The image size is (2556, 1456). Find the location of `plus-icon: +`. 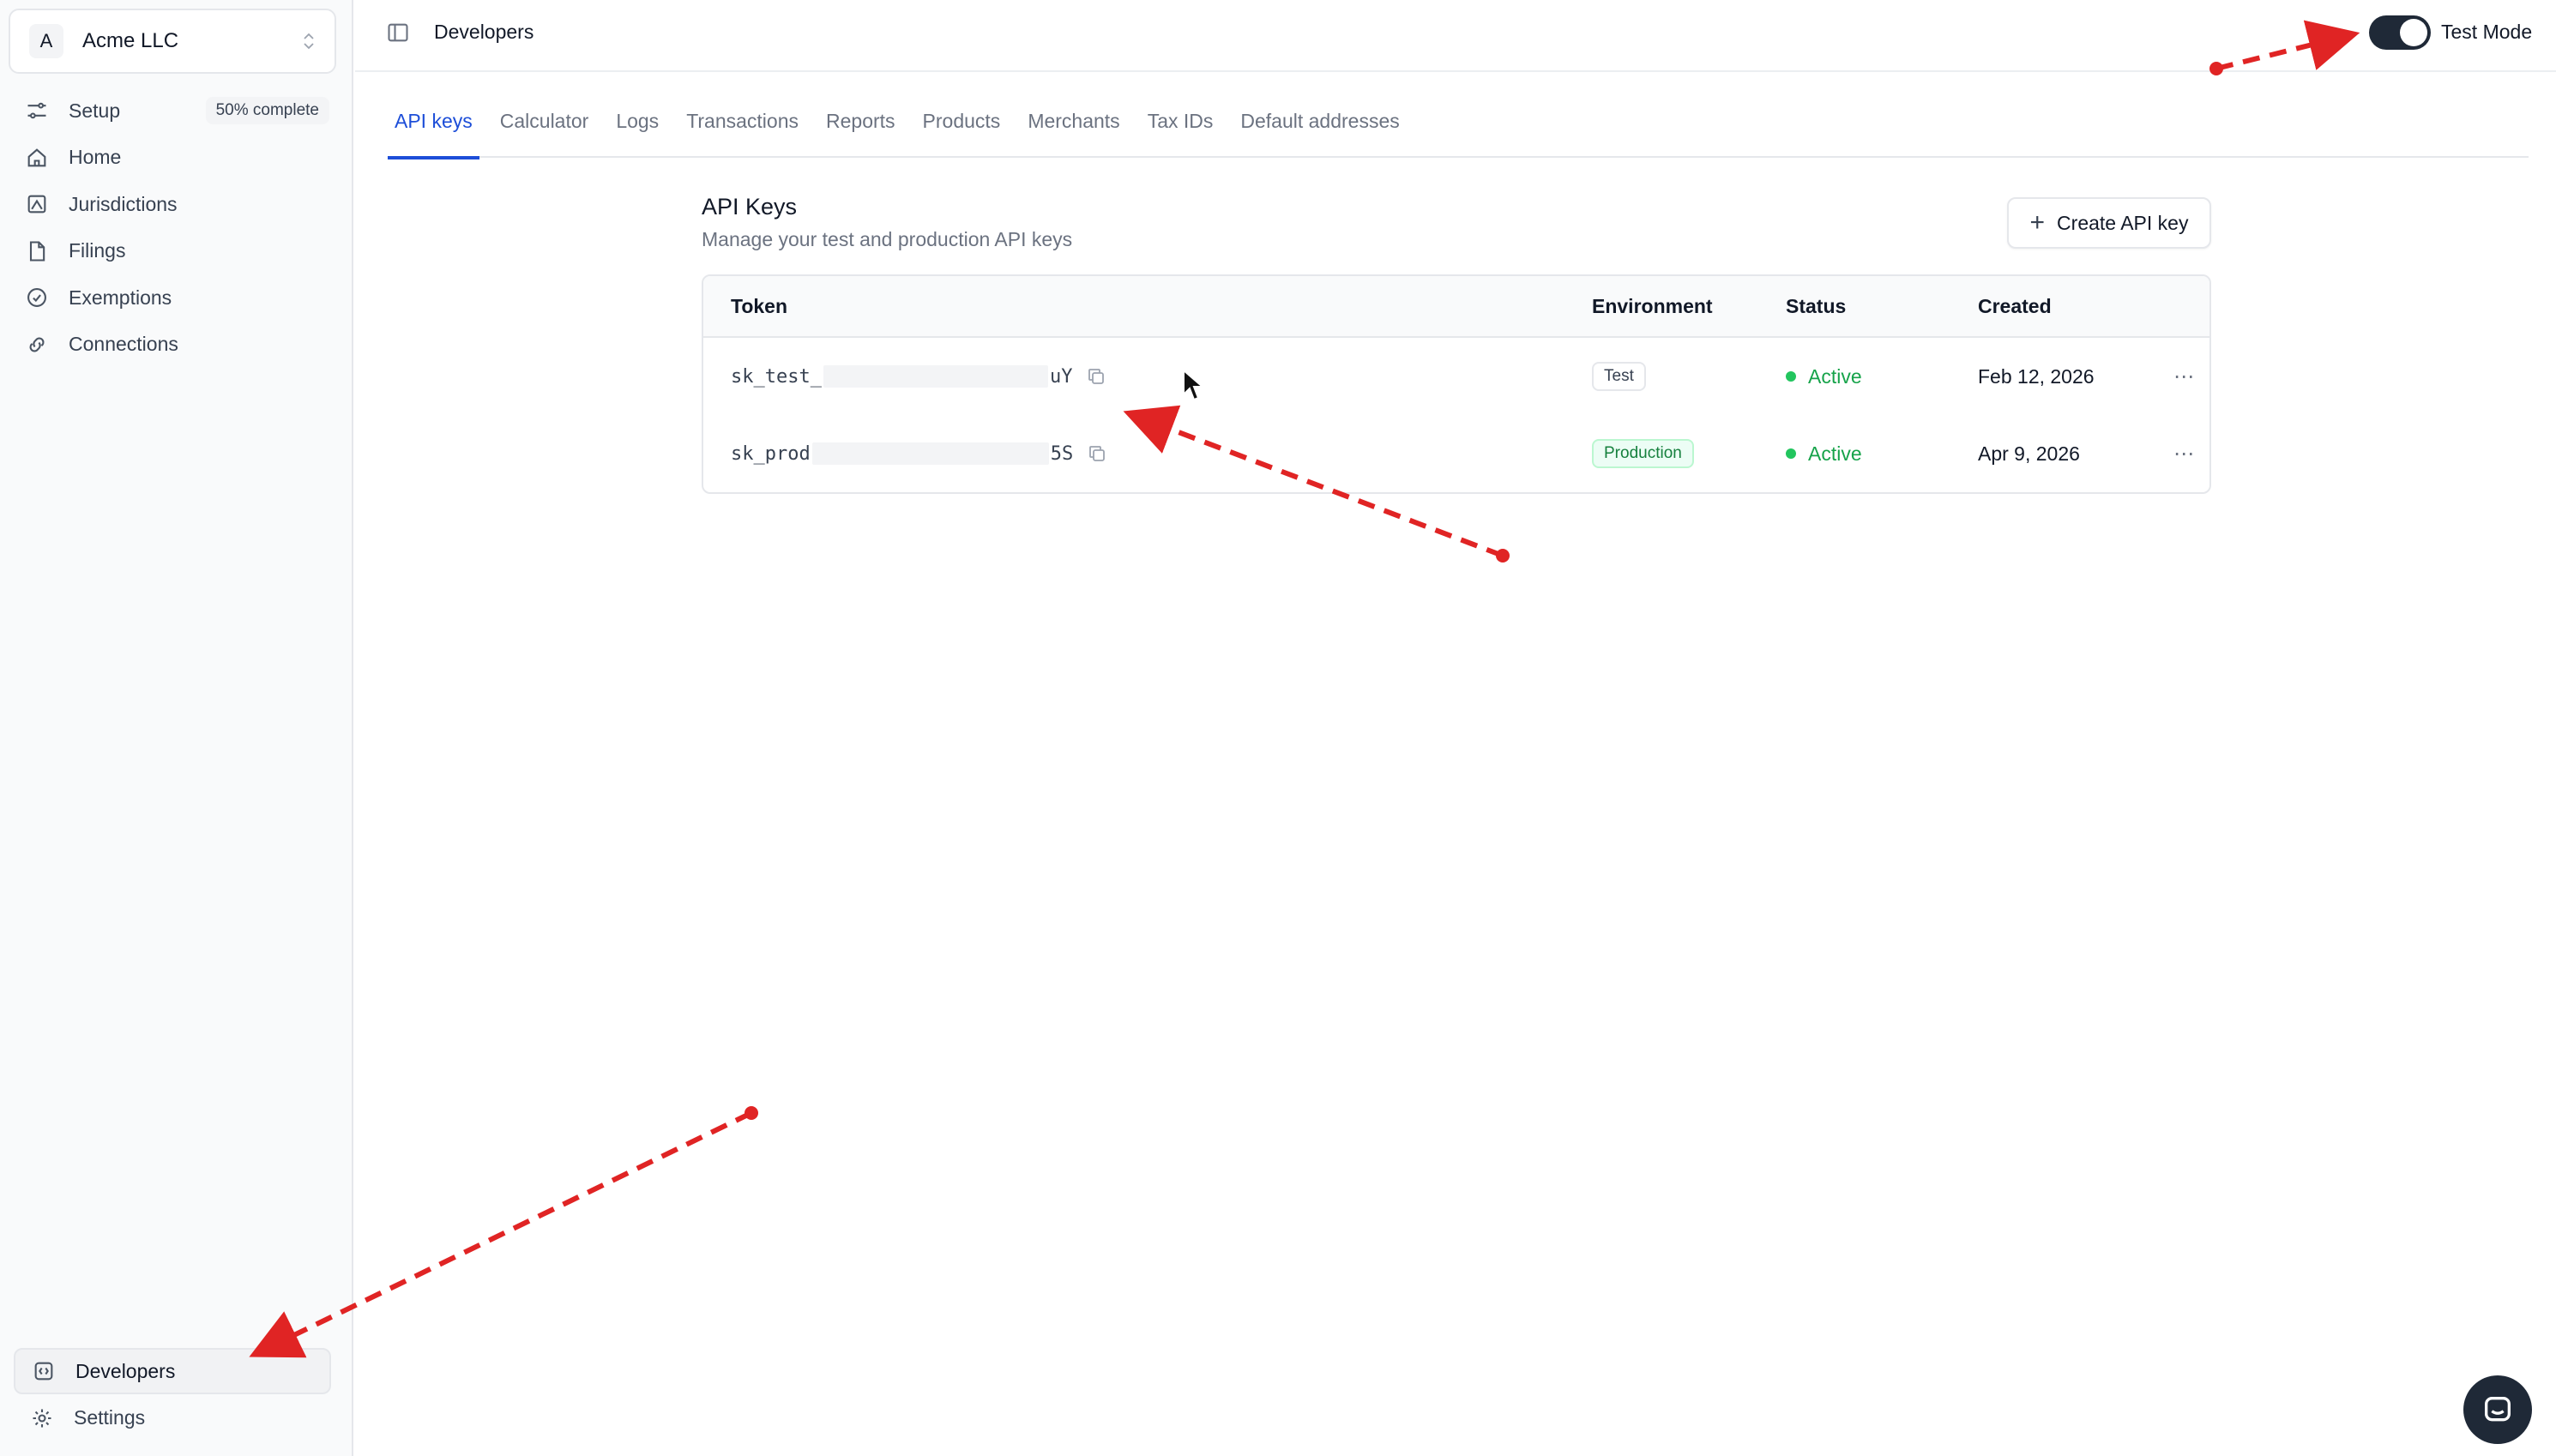

plus-icon: + is located at coordinates (2037, 223).